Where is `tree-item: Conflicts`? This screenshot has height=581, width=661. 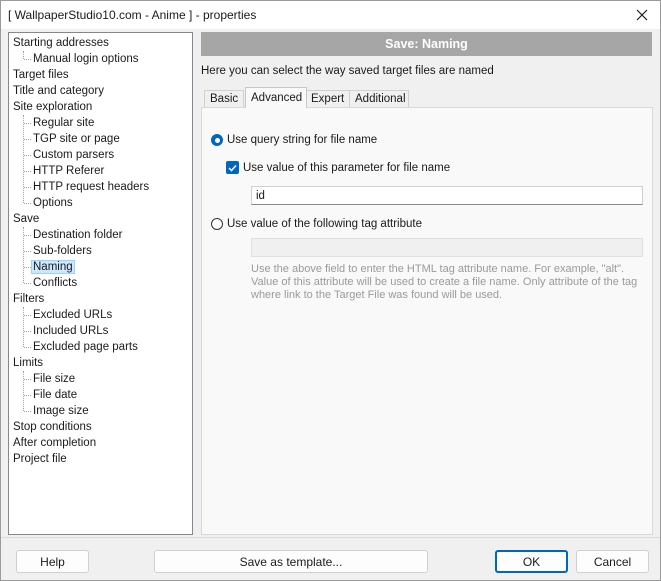 tree-item: Conflicts is located at coordinates (55, 283).